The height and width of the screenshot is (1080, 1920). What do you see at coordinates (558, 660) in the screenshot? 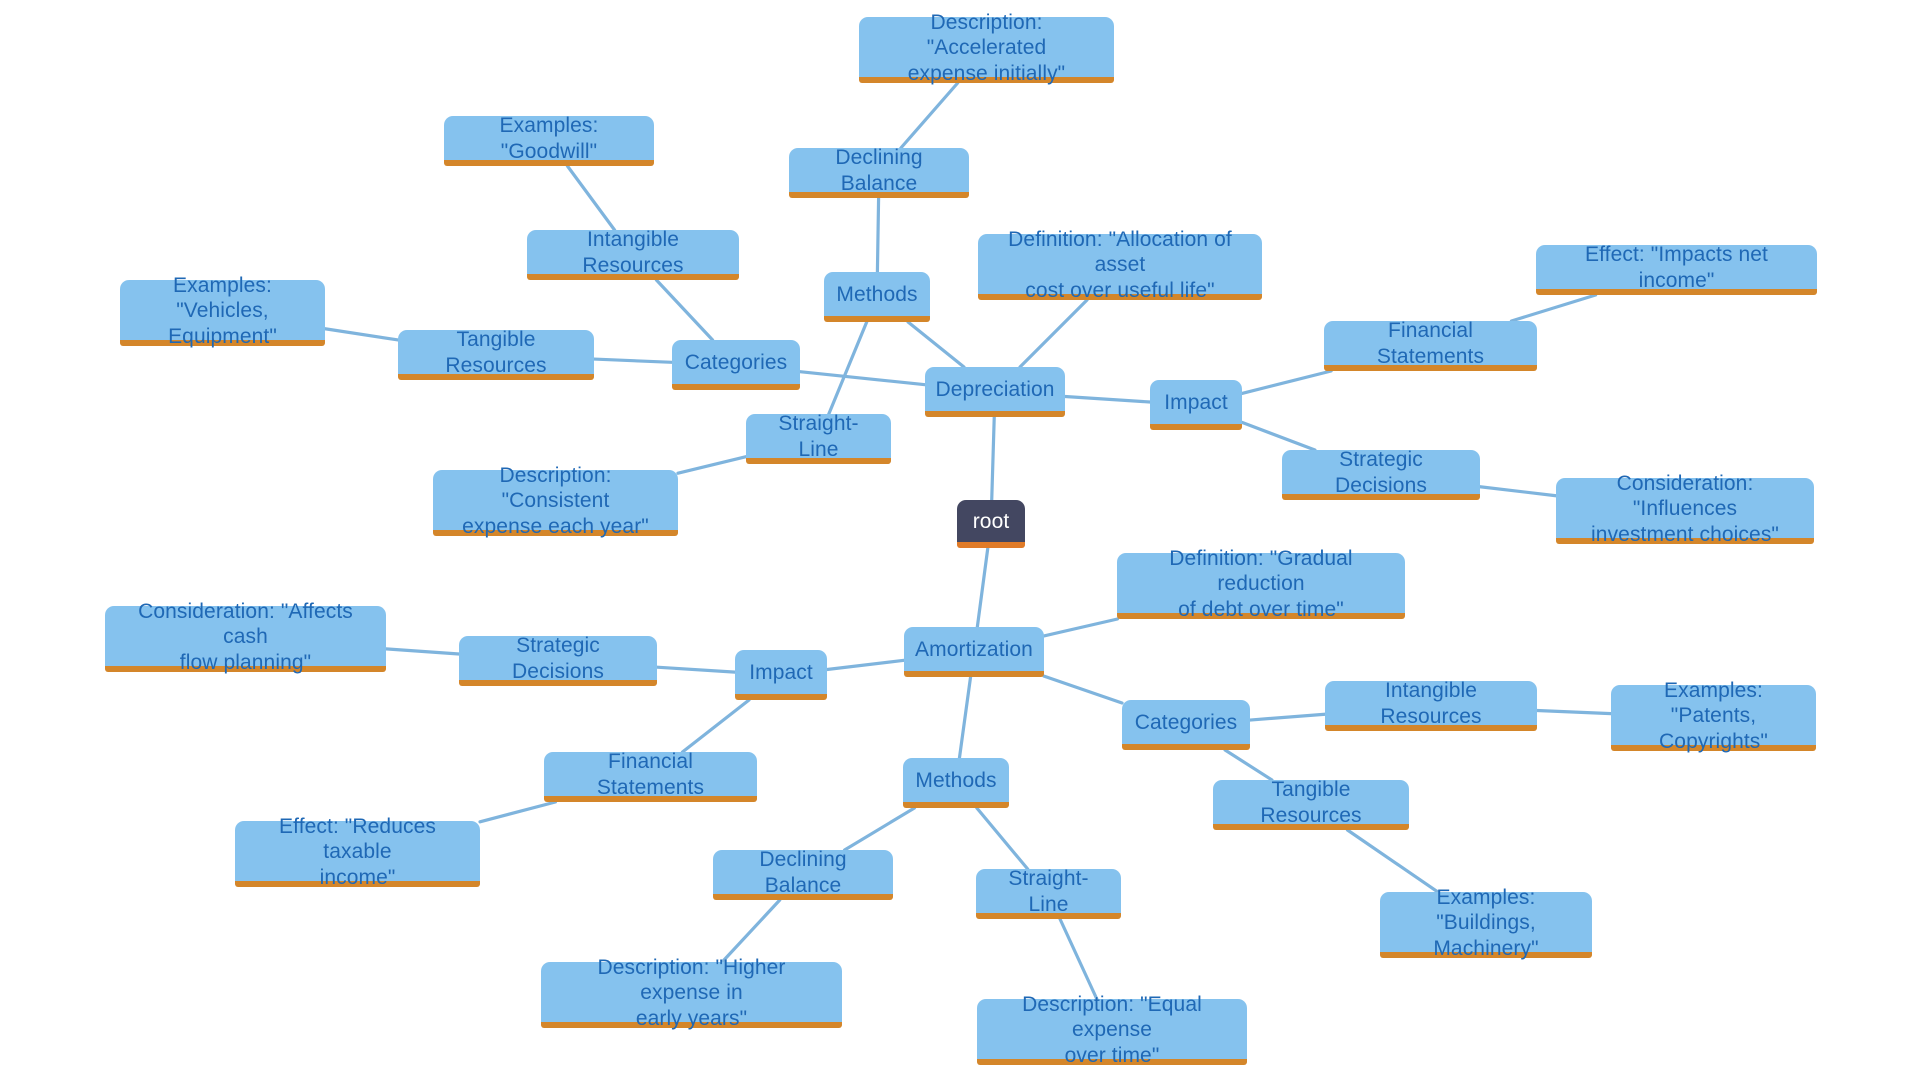
I see `mindmap-node-amo_strategic: Strategic Decisions` at bounding box center [558, 660].